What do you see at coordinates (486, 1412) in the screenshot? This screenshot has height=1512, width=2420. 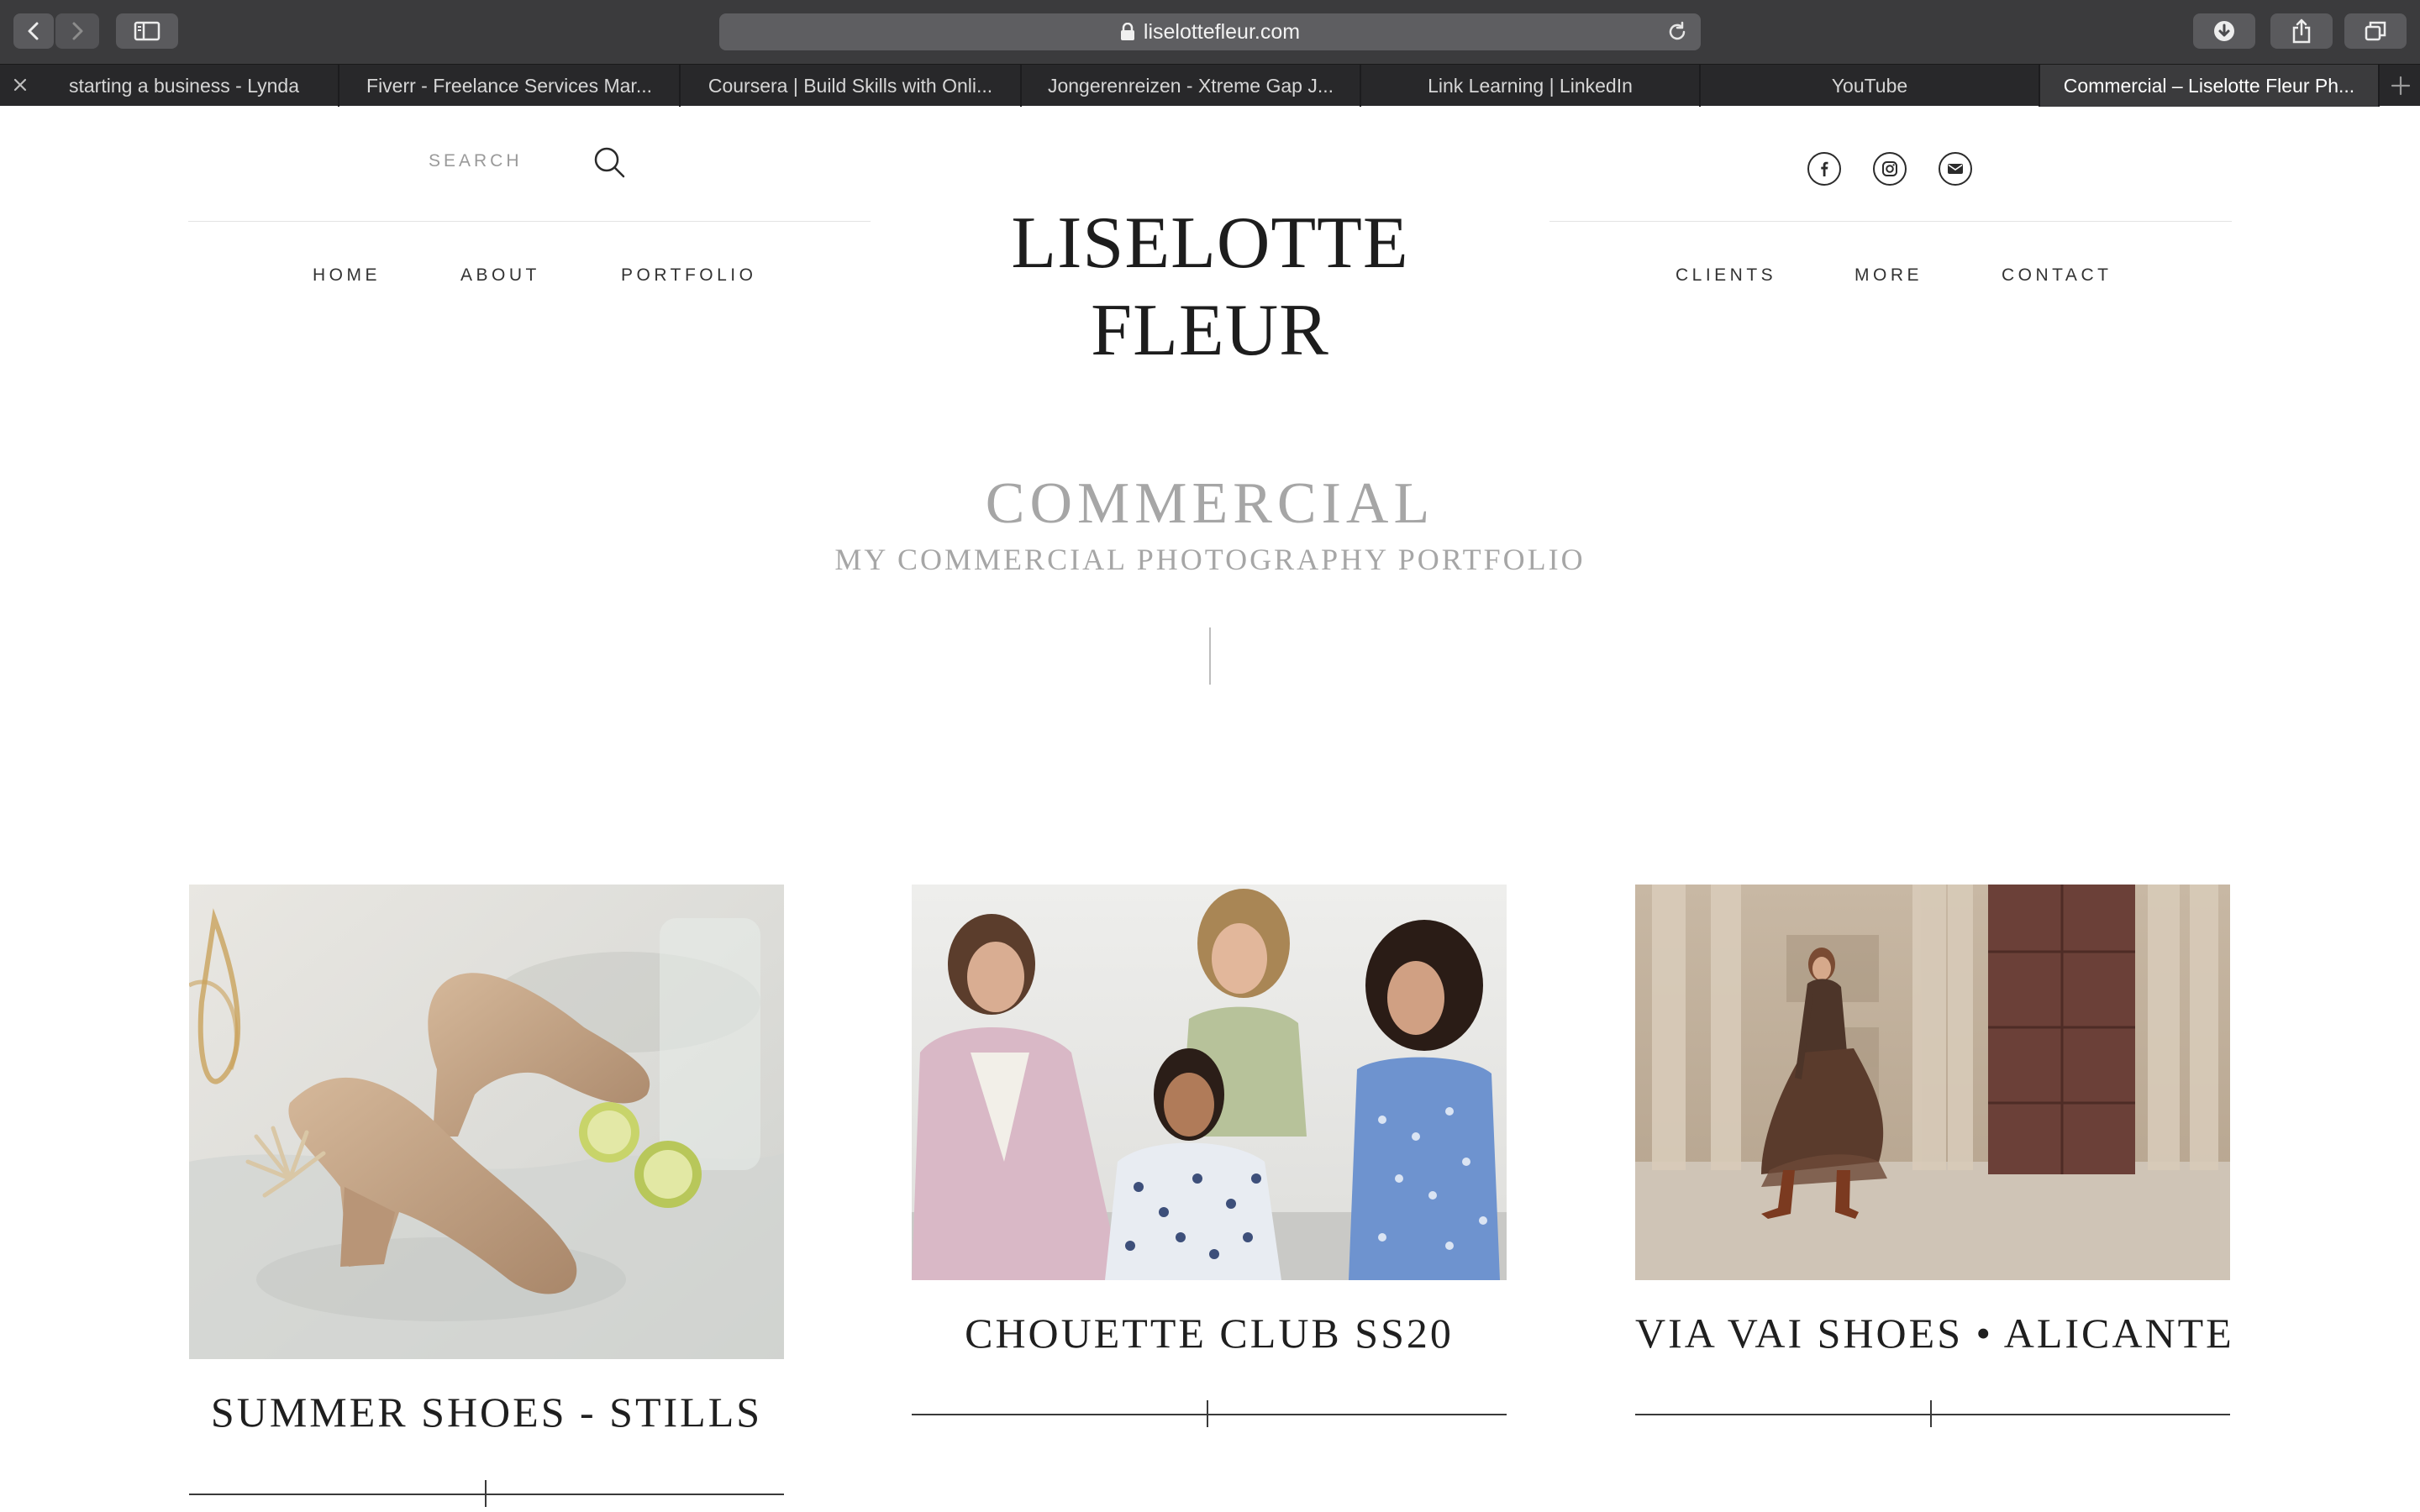 I see `portfolio-title-summer-shoes: SUMMER SHOES - STILLS` at bounding box center [486, 1412].